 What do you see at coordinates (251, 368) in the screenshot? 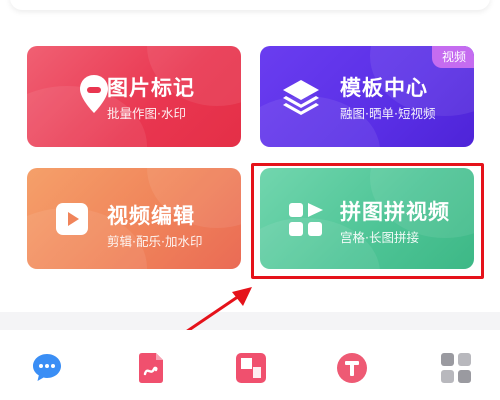
I see `collage-squares-icon` at bounding box center [251, 368].